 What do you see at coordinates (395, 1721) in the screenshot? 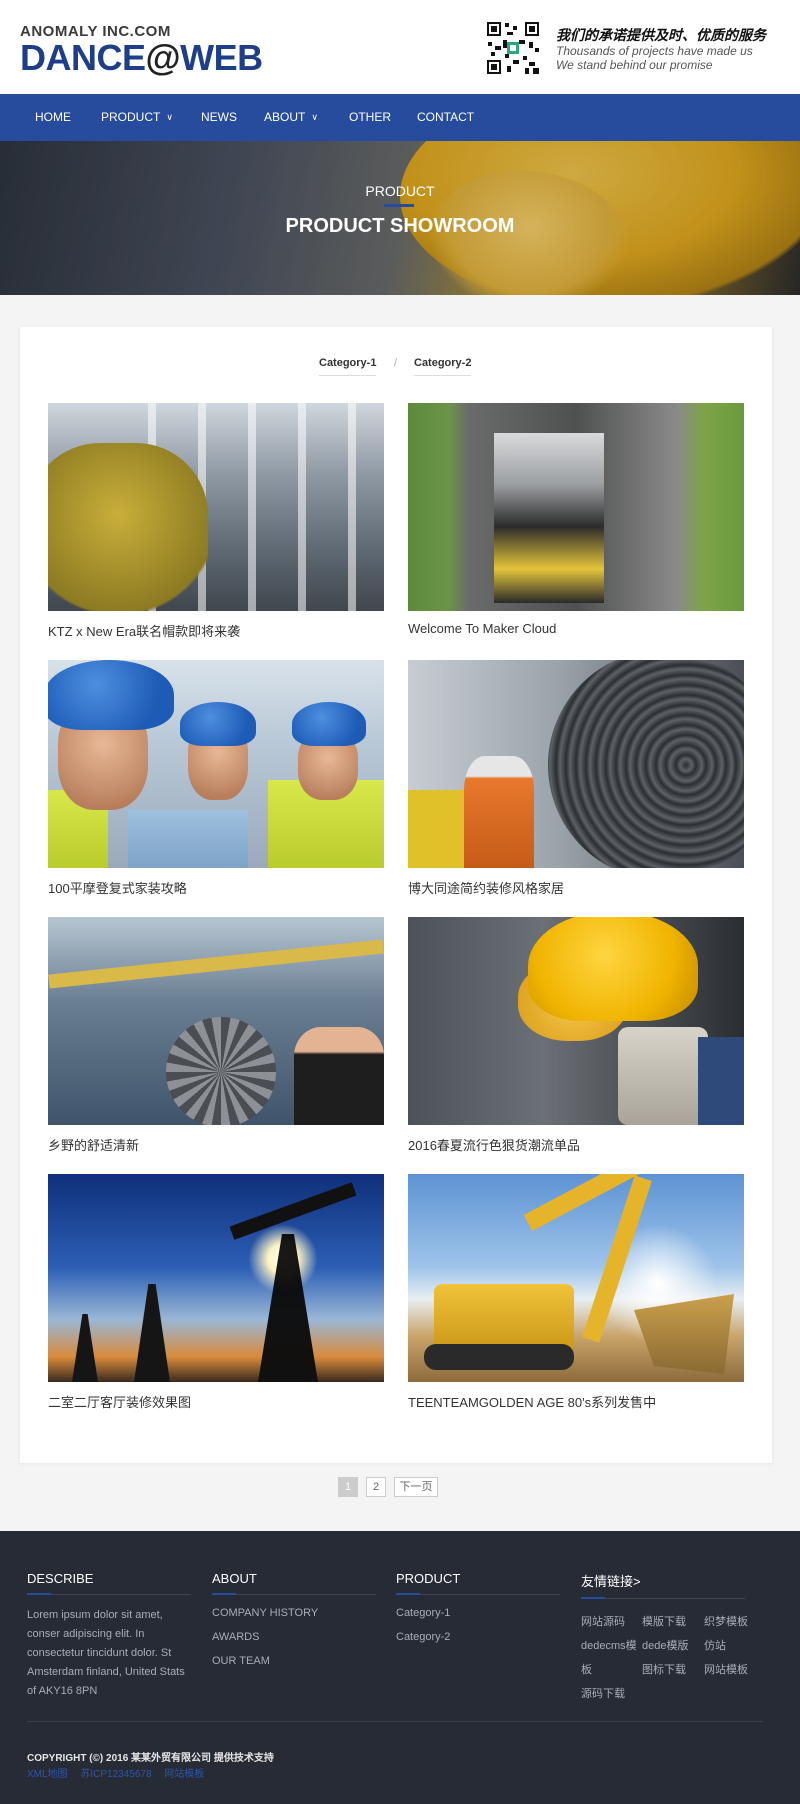
I see `footer-divider` at bounding box center [395, 1721].